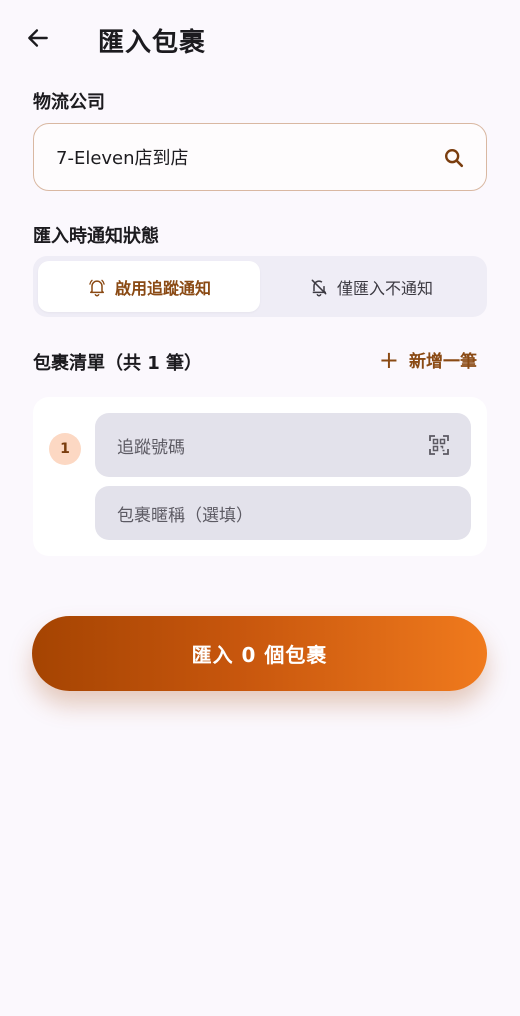  I want to click on arrow-left-icon, so click(38, 38).